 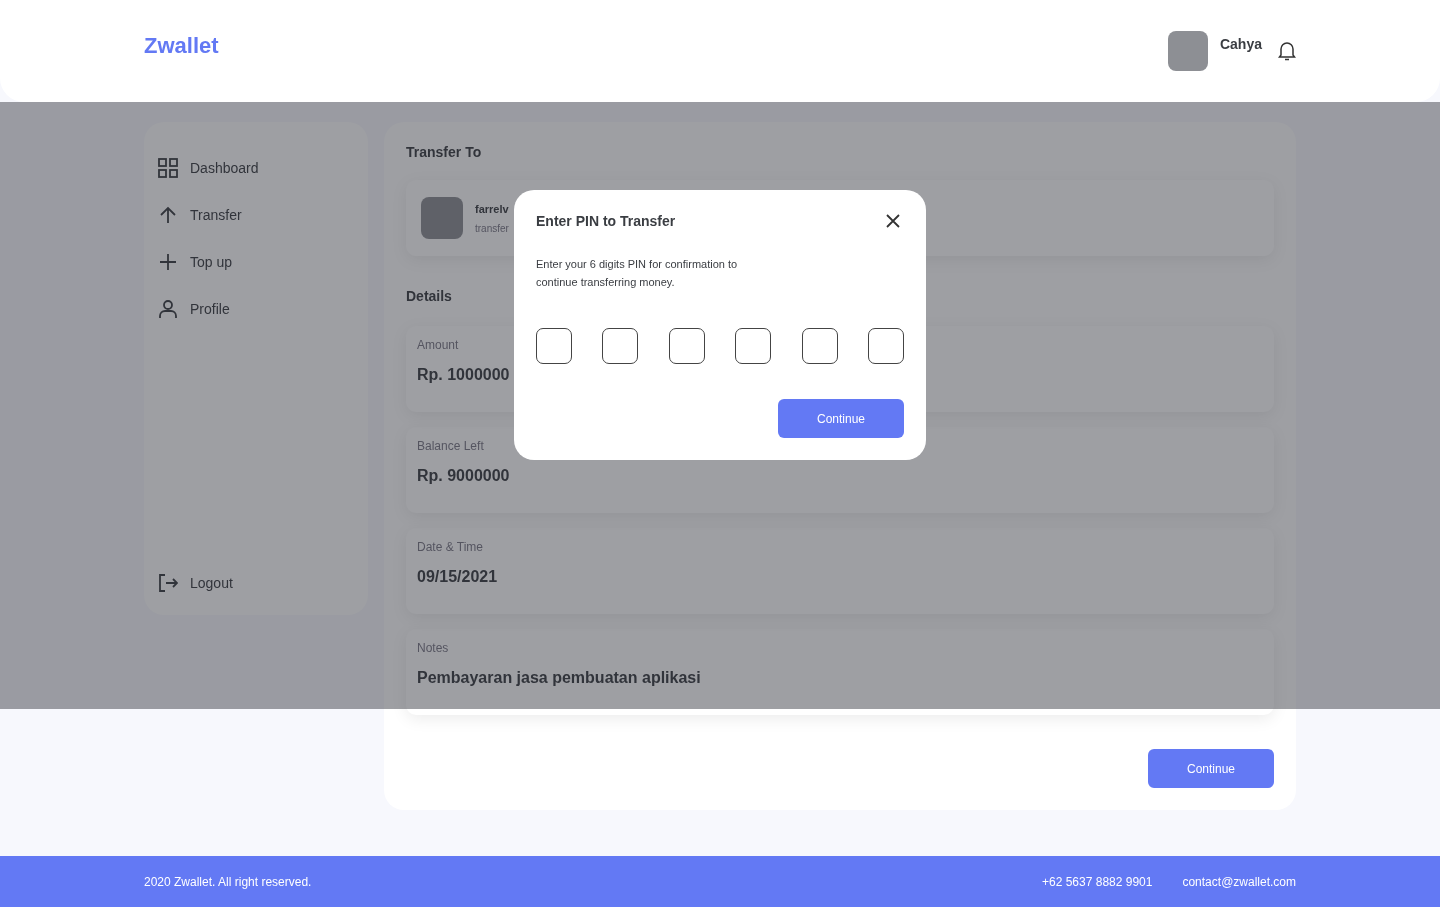 What do you see at coordinates (1097, 881) in the screenshot?
I see `phone-text: +62 5637 8882 9901` at bounding box center [1097, 881].